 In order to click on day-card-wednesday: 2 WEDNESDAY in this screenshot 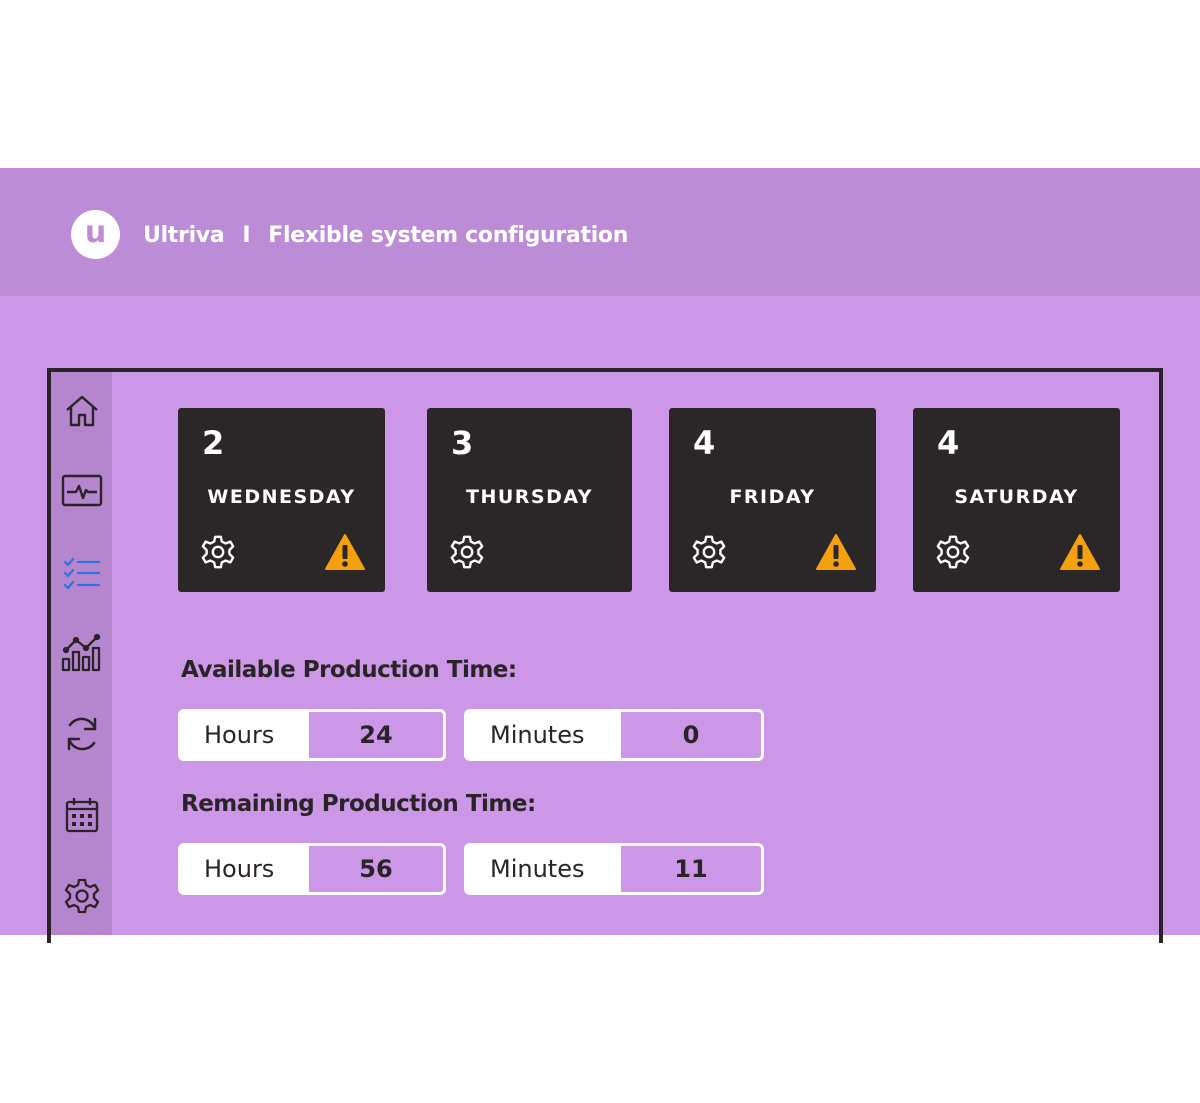, I will do `click(281, 500)`.